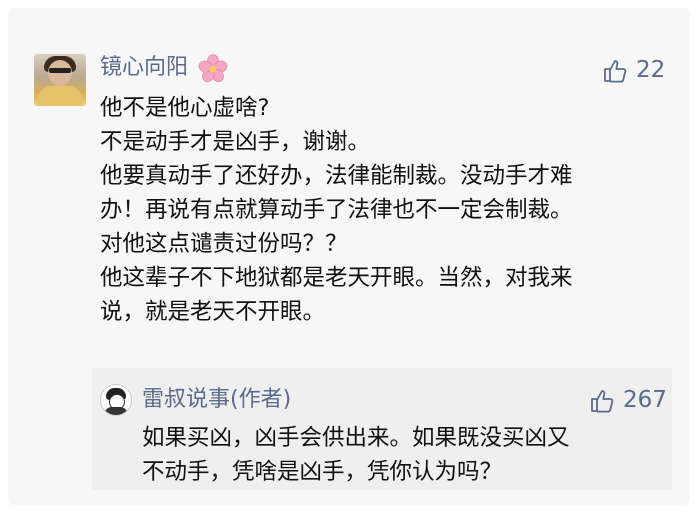  What do you see at coordinates (322, 472) in the screenshot?
I see `reply-line: 不动手，凭啥是凶手，凭你认为吗？` at bounding box center [322, 472].